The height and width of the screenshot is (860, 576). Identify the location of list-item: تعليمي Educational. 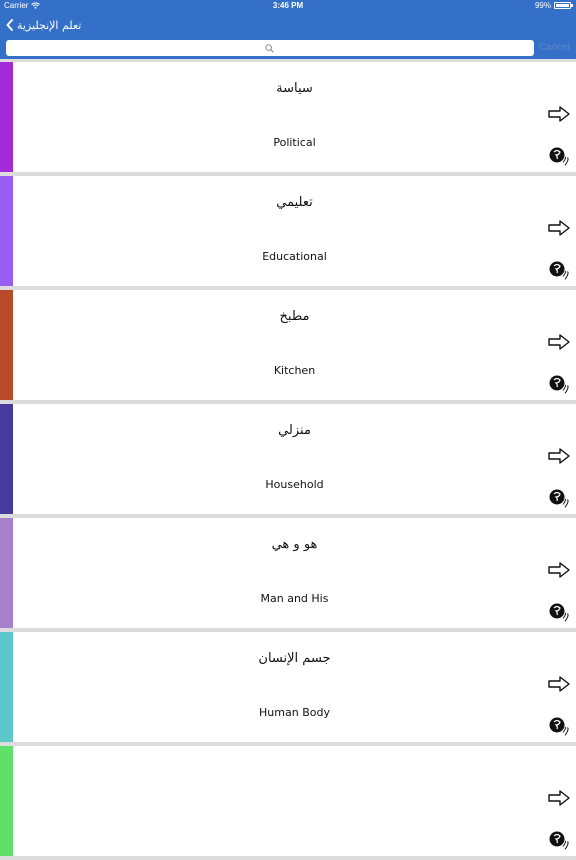
(288, 231).